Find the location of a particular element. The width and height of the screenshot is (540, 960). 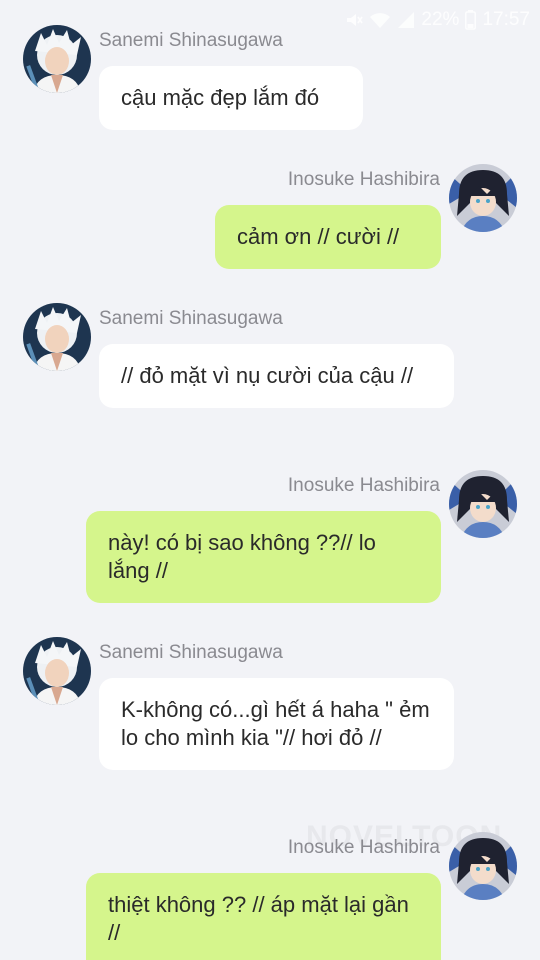

mute-icon is located at coordinates (354, 20).